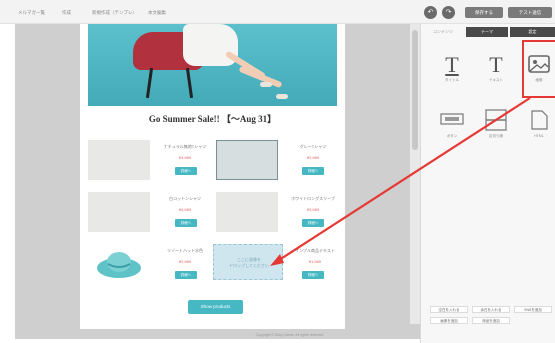 Image resolution: width=555 pixels, height=343 pixels. Describe the element at coordinates (277, 260) in the screenshot. I see `drag-arrow-head` at that location.